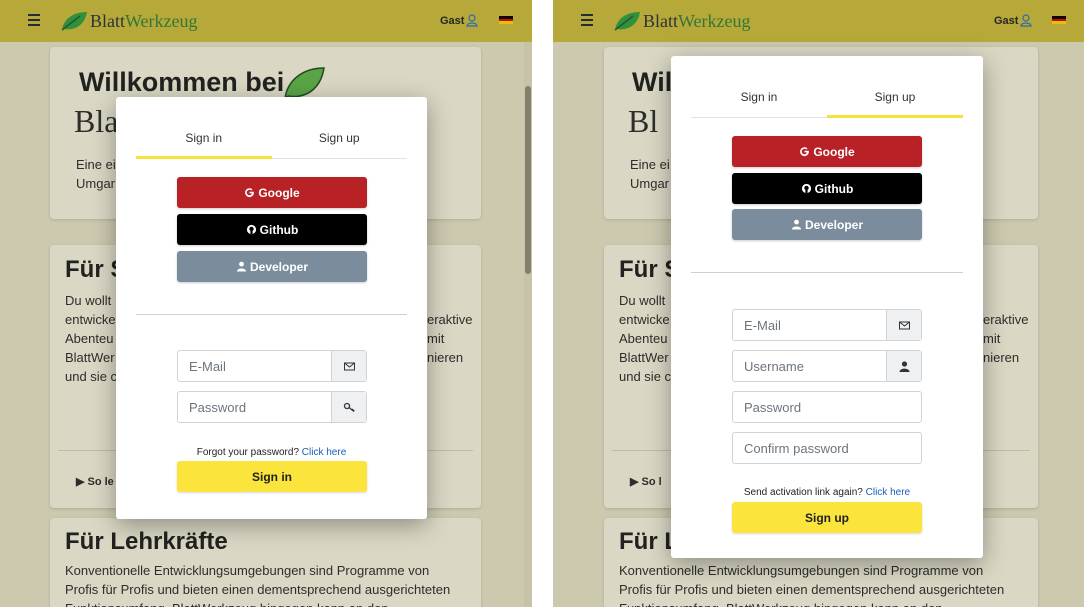 Image resolution: width=1084 pixels, height=607 pixels. Describe the element at coordinates (348, 407) in the screenshot. I see `key-icon` at that location.